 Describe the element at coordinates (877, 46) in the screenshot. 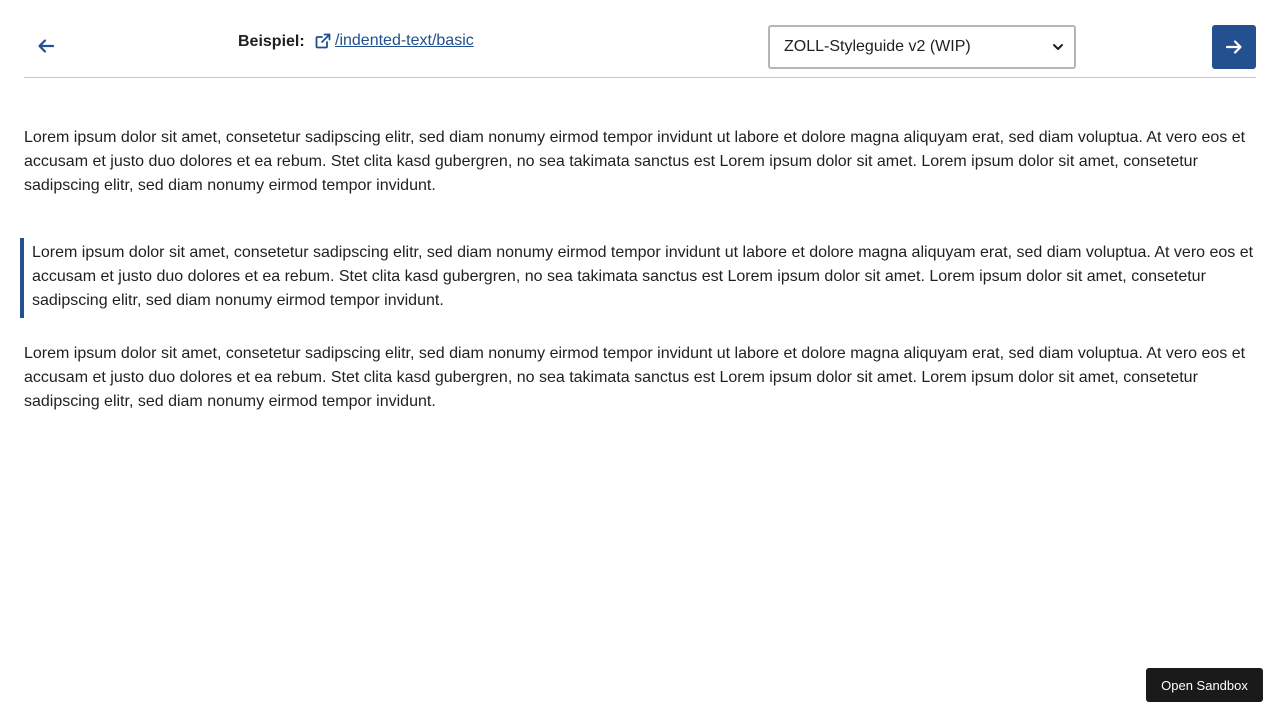

I see `theme-select-value: ZOLL-Styleguide v2 (WIP)` at that location.